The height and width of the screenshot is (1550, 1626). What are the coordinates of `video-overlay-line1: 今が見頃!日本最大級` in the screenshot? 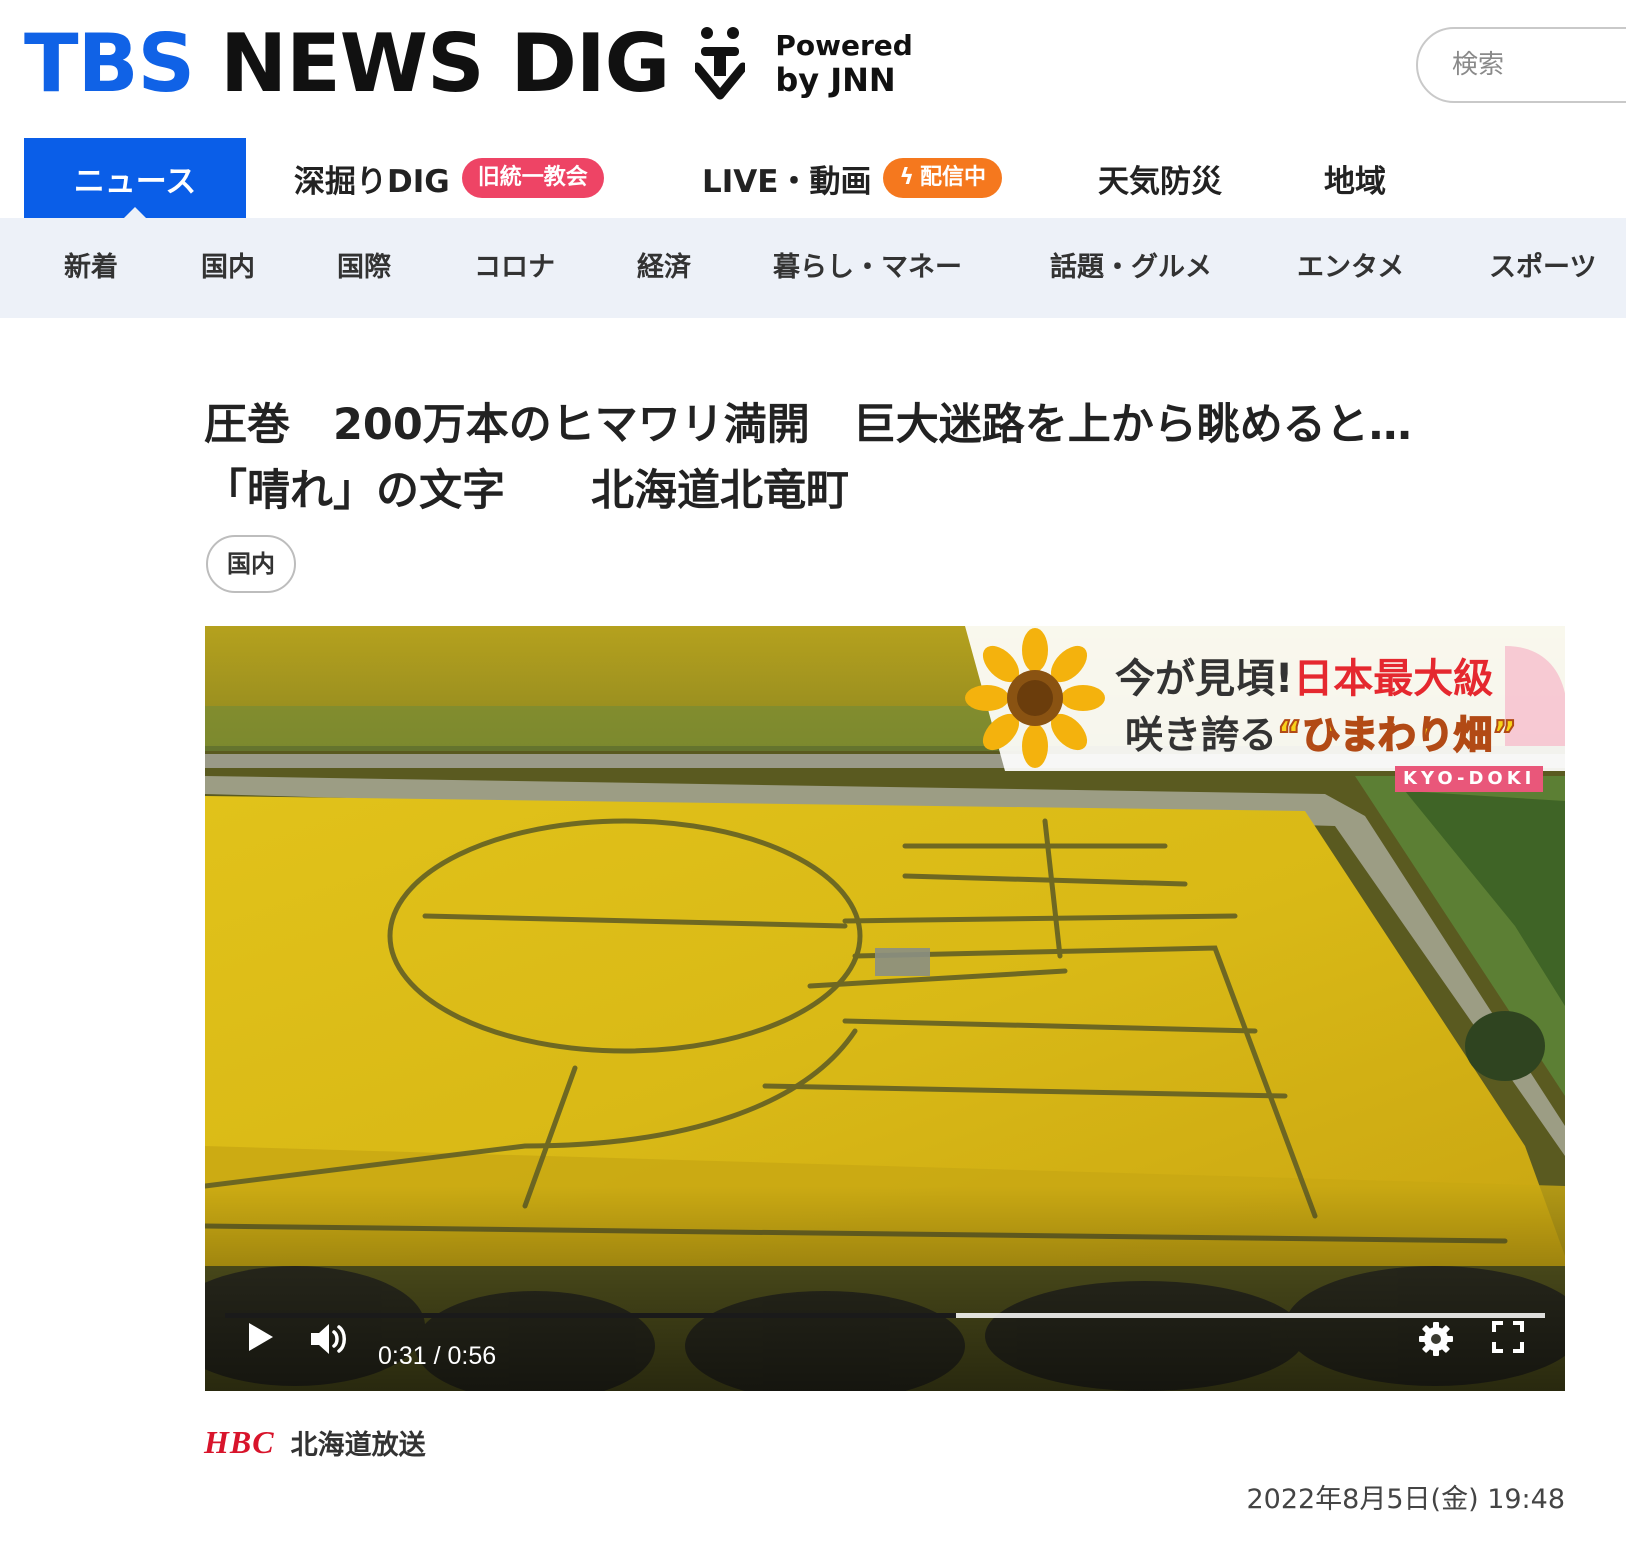 It's located at (1304, 675).